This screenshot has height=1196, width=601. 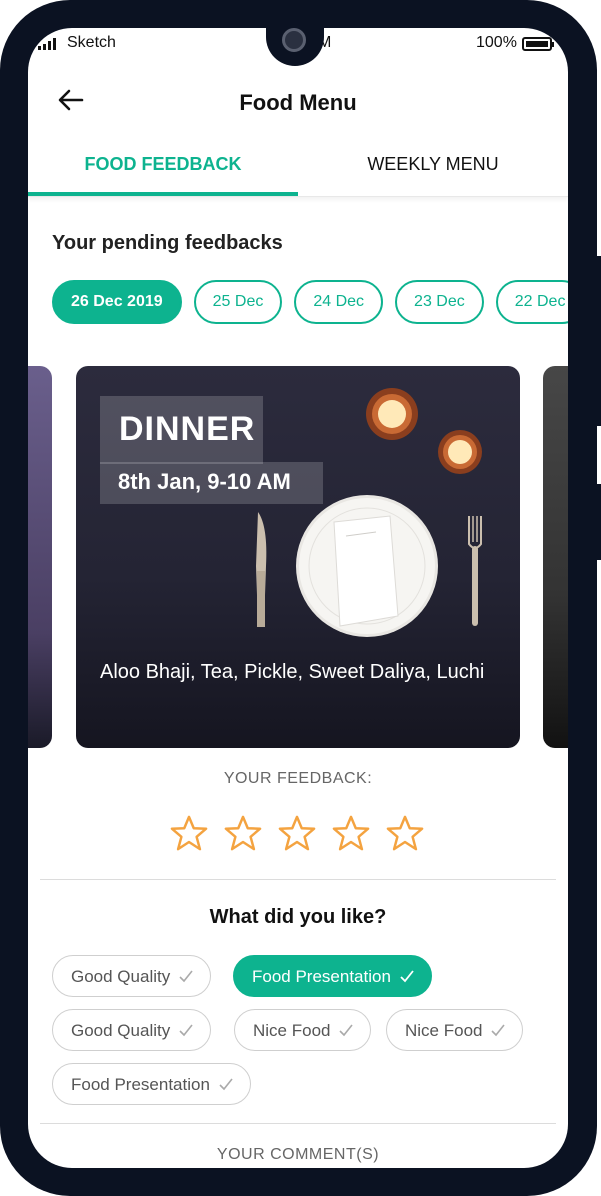 What do you see at coordinates (298, 1154) in the screenshot?
I see `comments-label: YOUR COMMENT(S)` at bounding box center [298, 1154].